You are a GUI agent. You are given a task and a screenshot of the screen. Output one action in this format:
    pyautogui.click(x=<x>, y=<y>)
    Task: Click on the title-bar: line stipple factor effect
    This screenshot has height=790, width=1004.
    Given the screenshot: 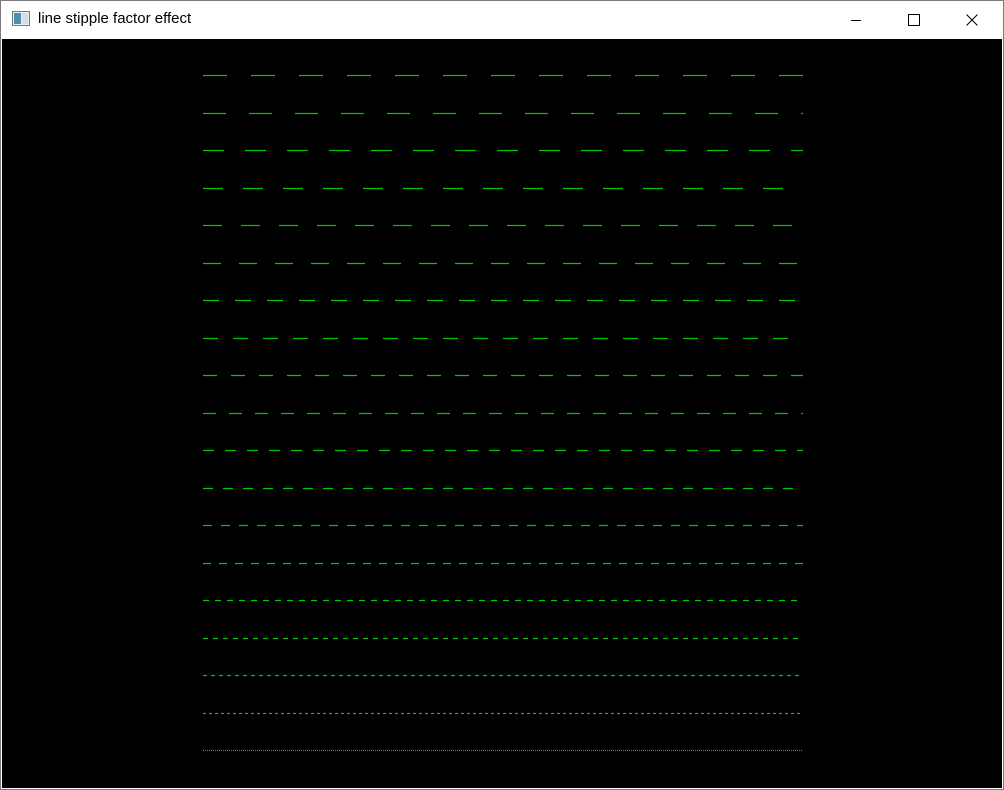 What is the action you would take?
    pyautogui.click(x=502, y=19)
    